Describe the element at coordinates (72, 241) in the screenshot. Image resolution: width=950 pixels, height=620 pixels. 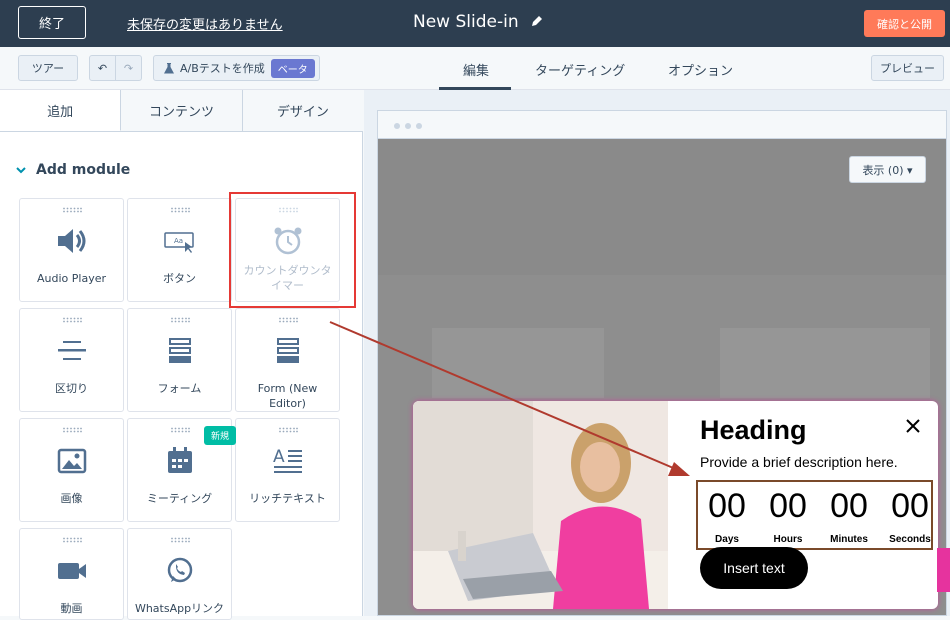
I see `speaker-icon` at that location.